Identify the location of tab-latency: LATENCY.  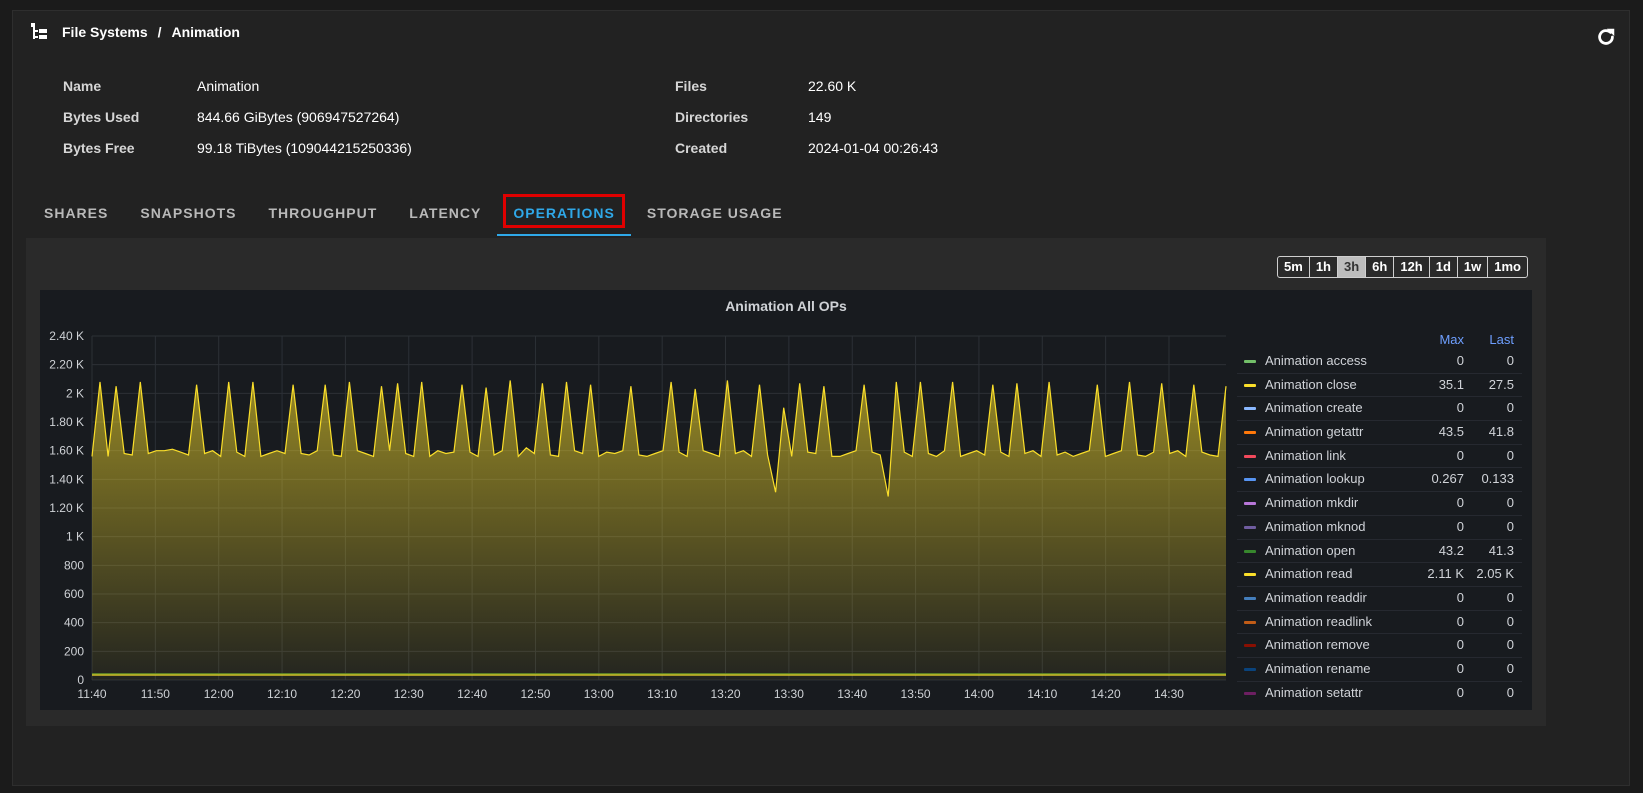
(445, 213).